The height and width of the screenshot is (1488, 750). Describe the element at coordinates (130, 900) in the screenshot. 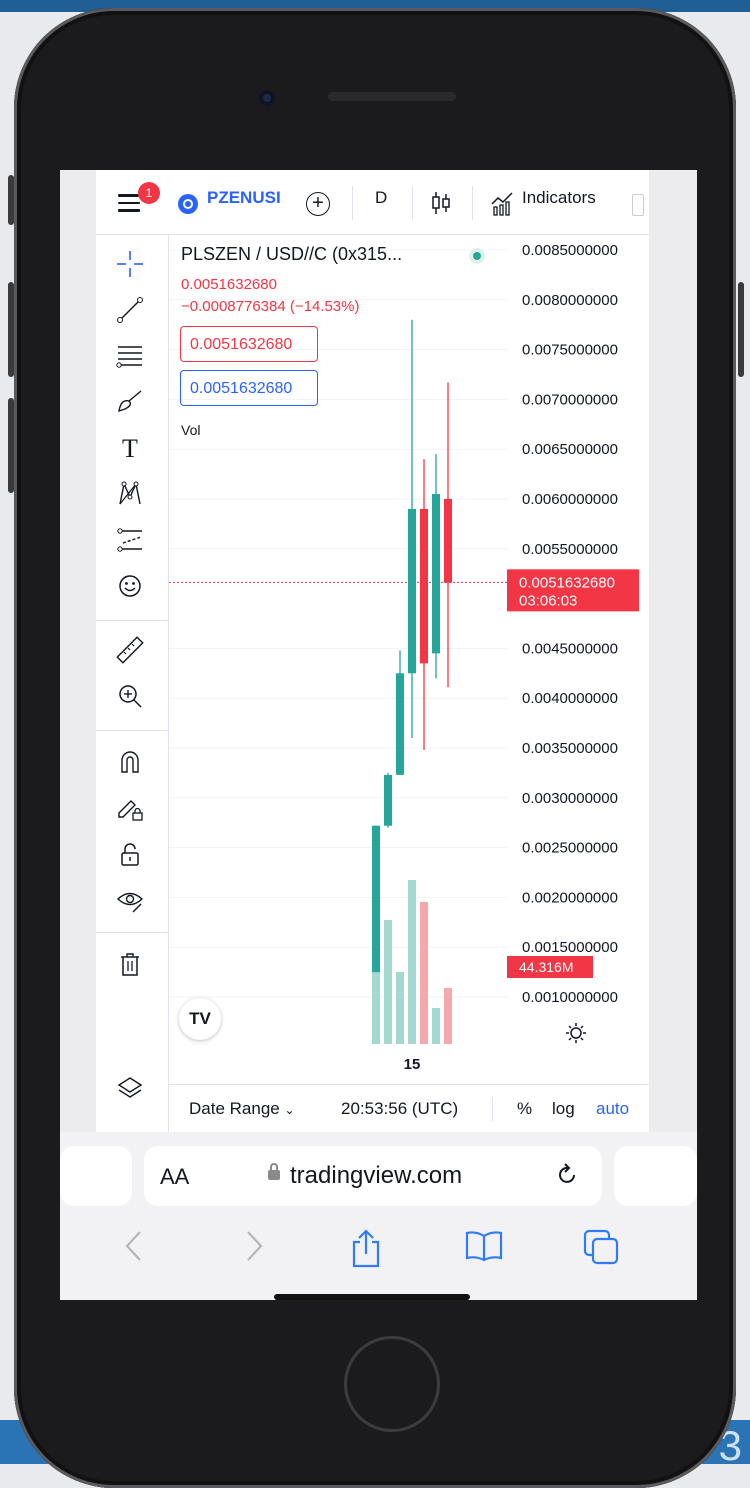

I see `hide-drawings-icon` at that location.